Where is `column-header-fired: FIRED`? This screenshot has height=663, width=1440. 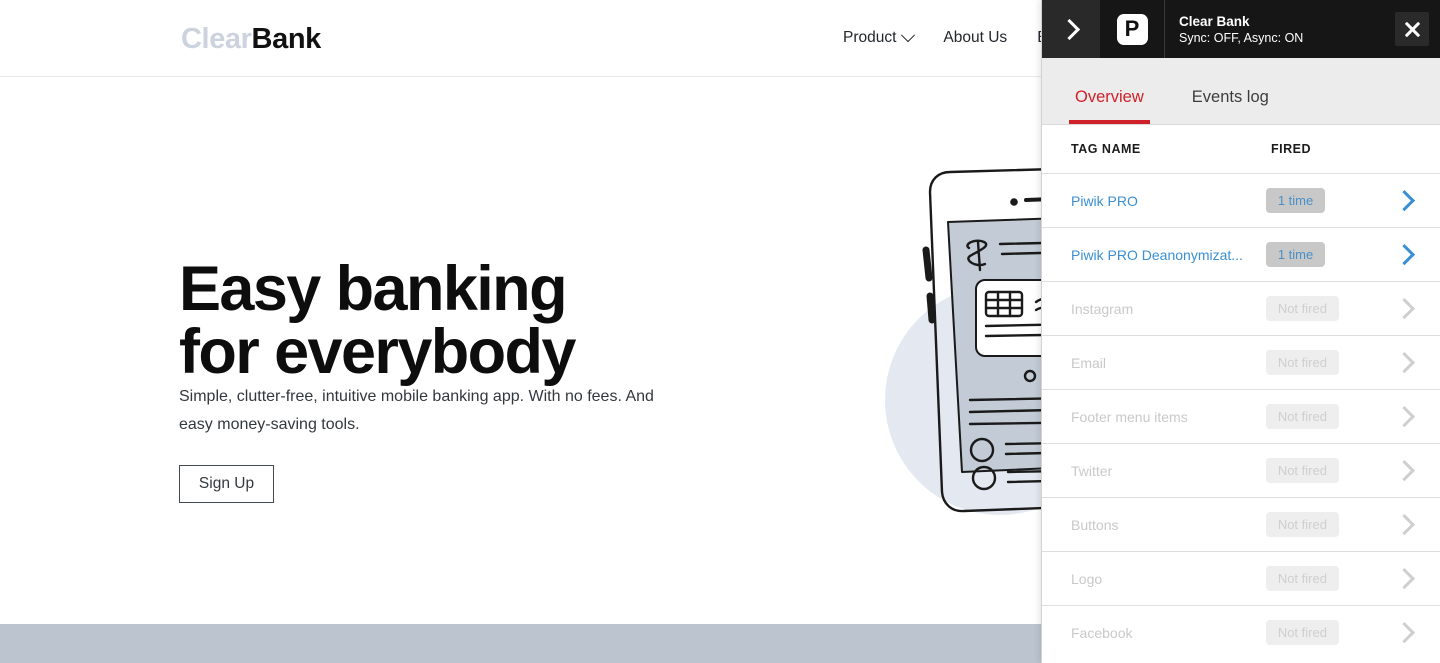 column-header-fired: FIRED is located at coordinates (1291, 149).